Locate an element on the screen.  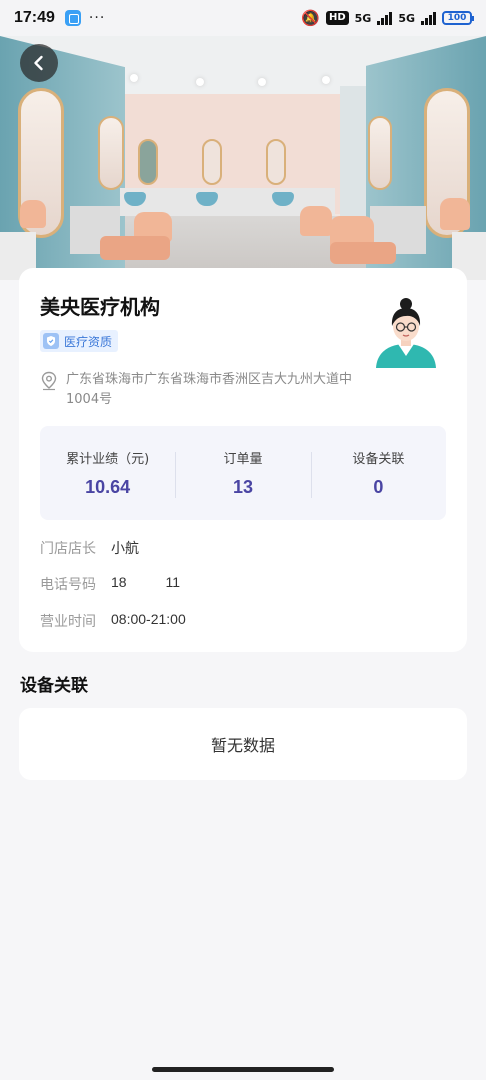
qualification-badge-label: 医疗资质 is located at coordinates (88, 341).